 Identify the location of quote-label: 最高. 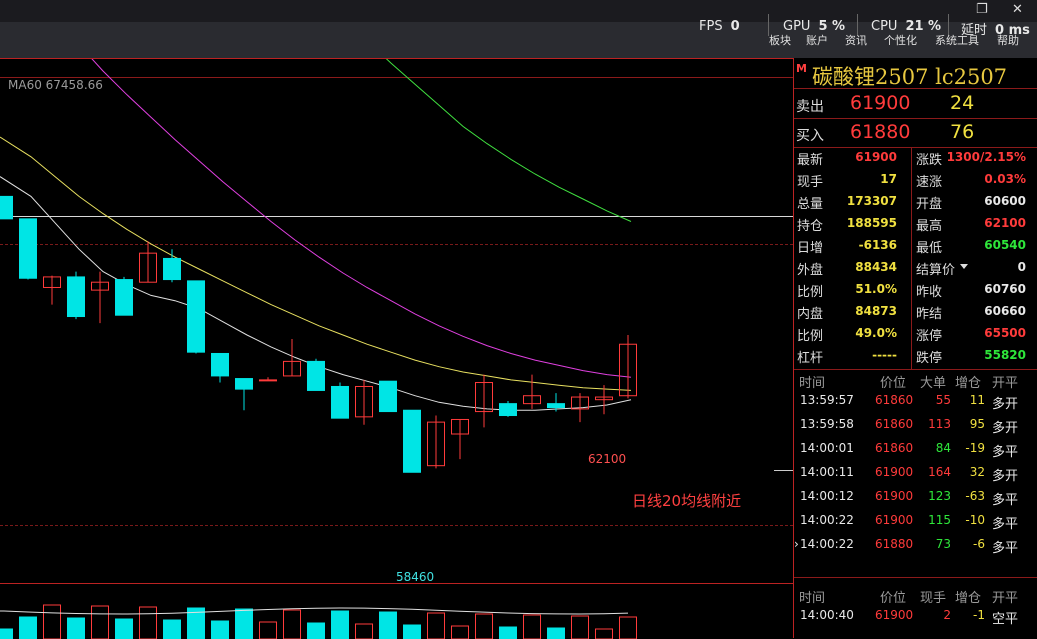
(929, 226).